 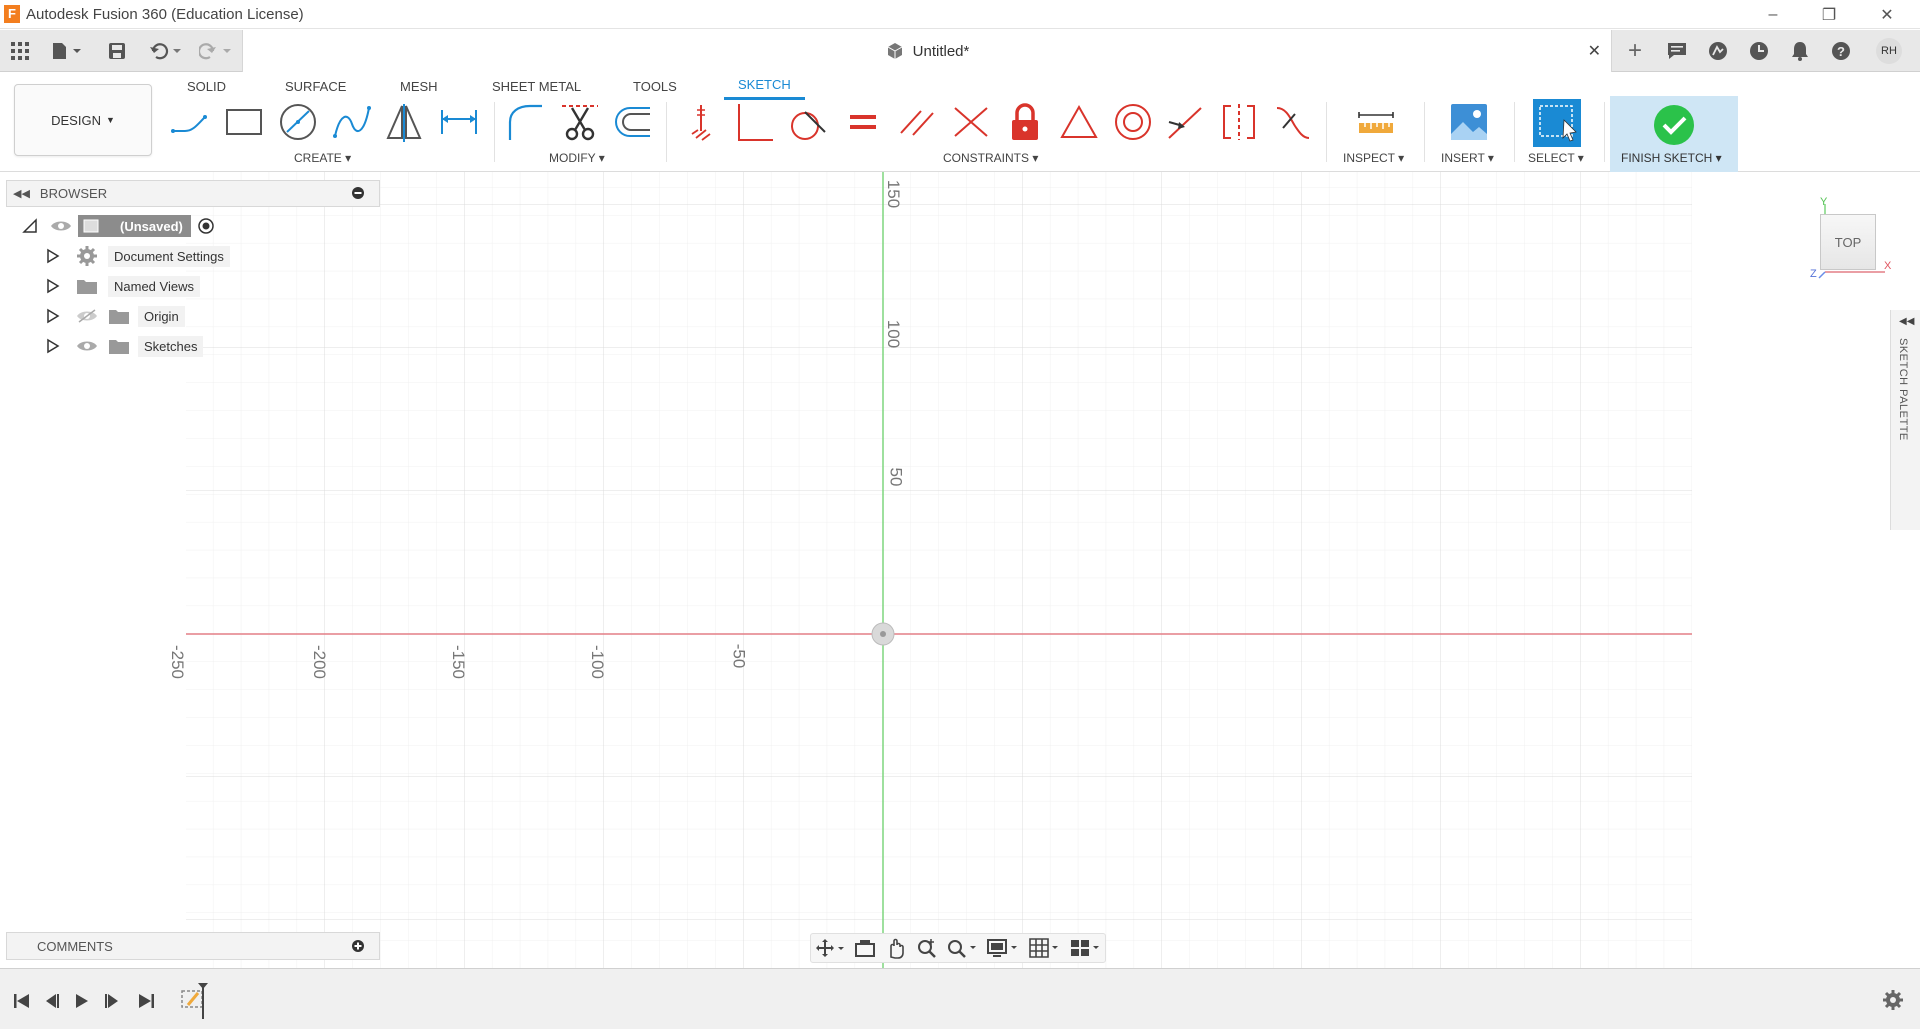 What do you see at coordinates (526, 122) in the screenshot?
I see `fillet-tool-icon` at bounding box center [526, 122].